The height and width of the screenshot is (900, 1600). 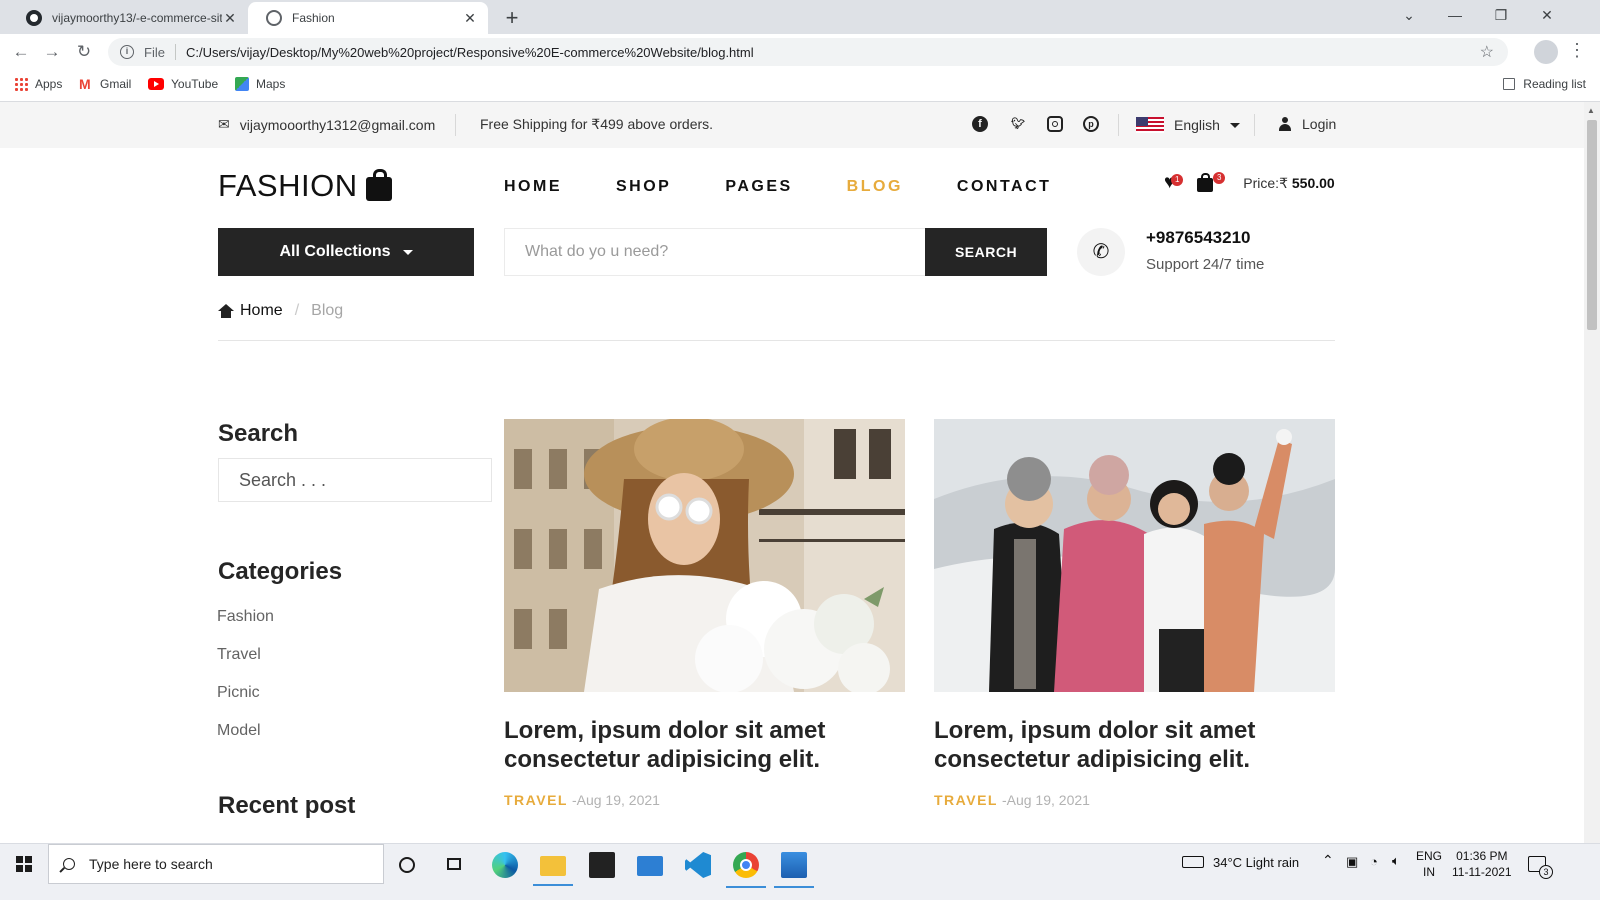 What do you see at coordinates (1188, 125) in the screenshot?
I see `language-selector: English` at bounding box center [1188, 125].